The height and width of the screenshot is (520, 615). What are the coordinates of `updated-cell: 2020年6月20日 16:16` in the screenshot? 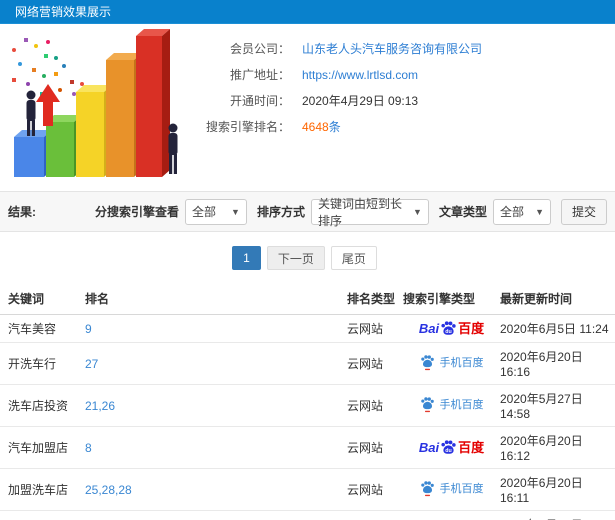 It's located at (557, 363).